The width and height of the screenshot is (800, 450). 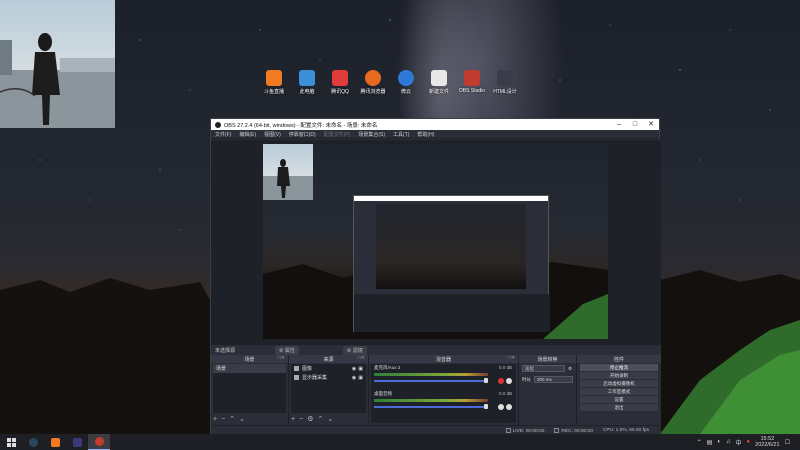 I want to click on file-icon, so click(x=439, y=78).